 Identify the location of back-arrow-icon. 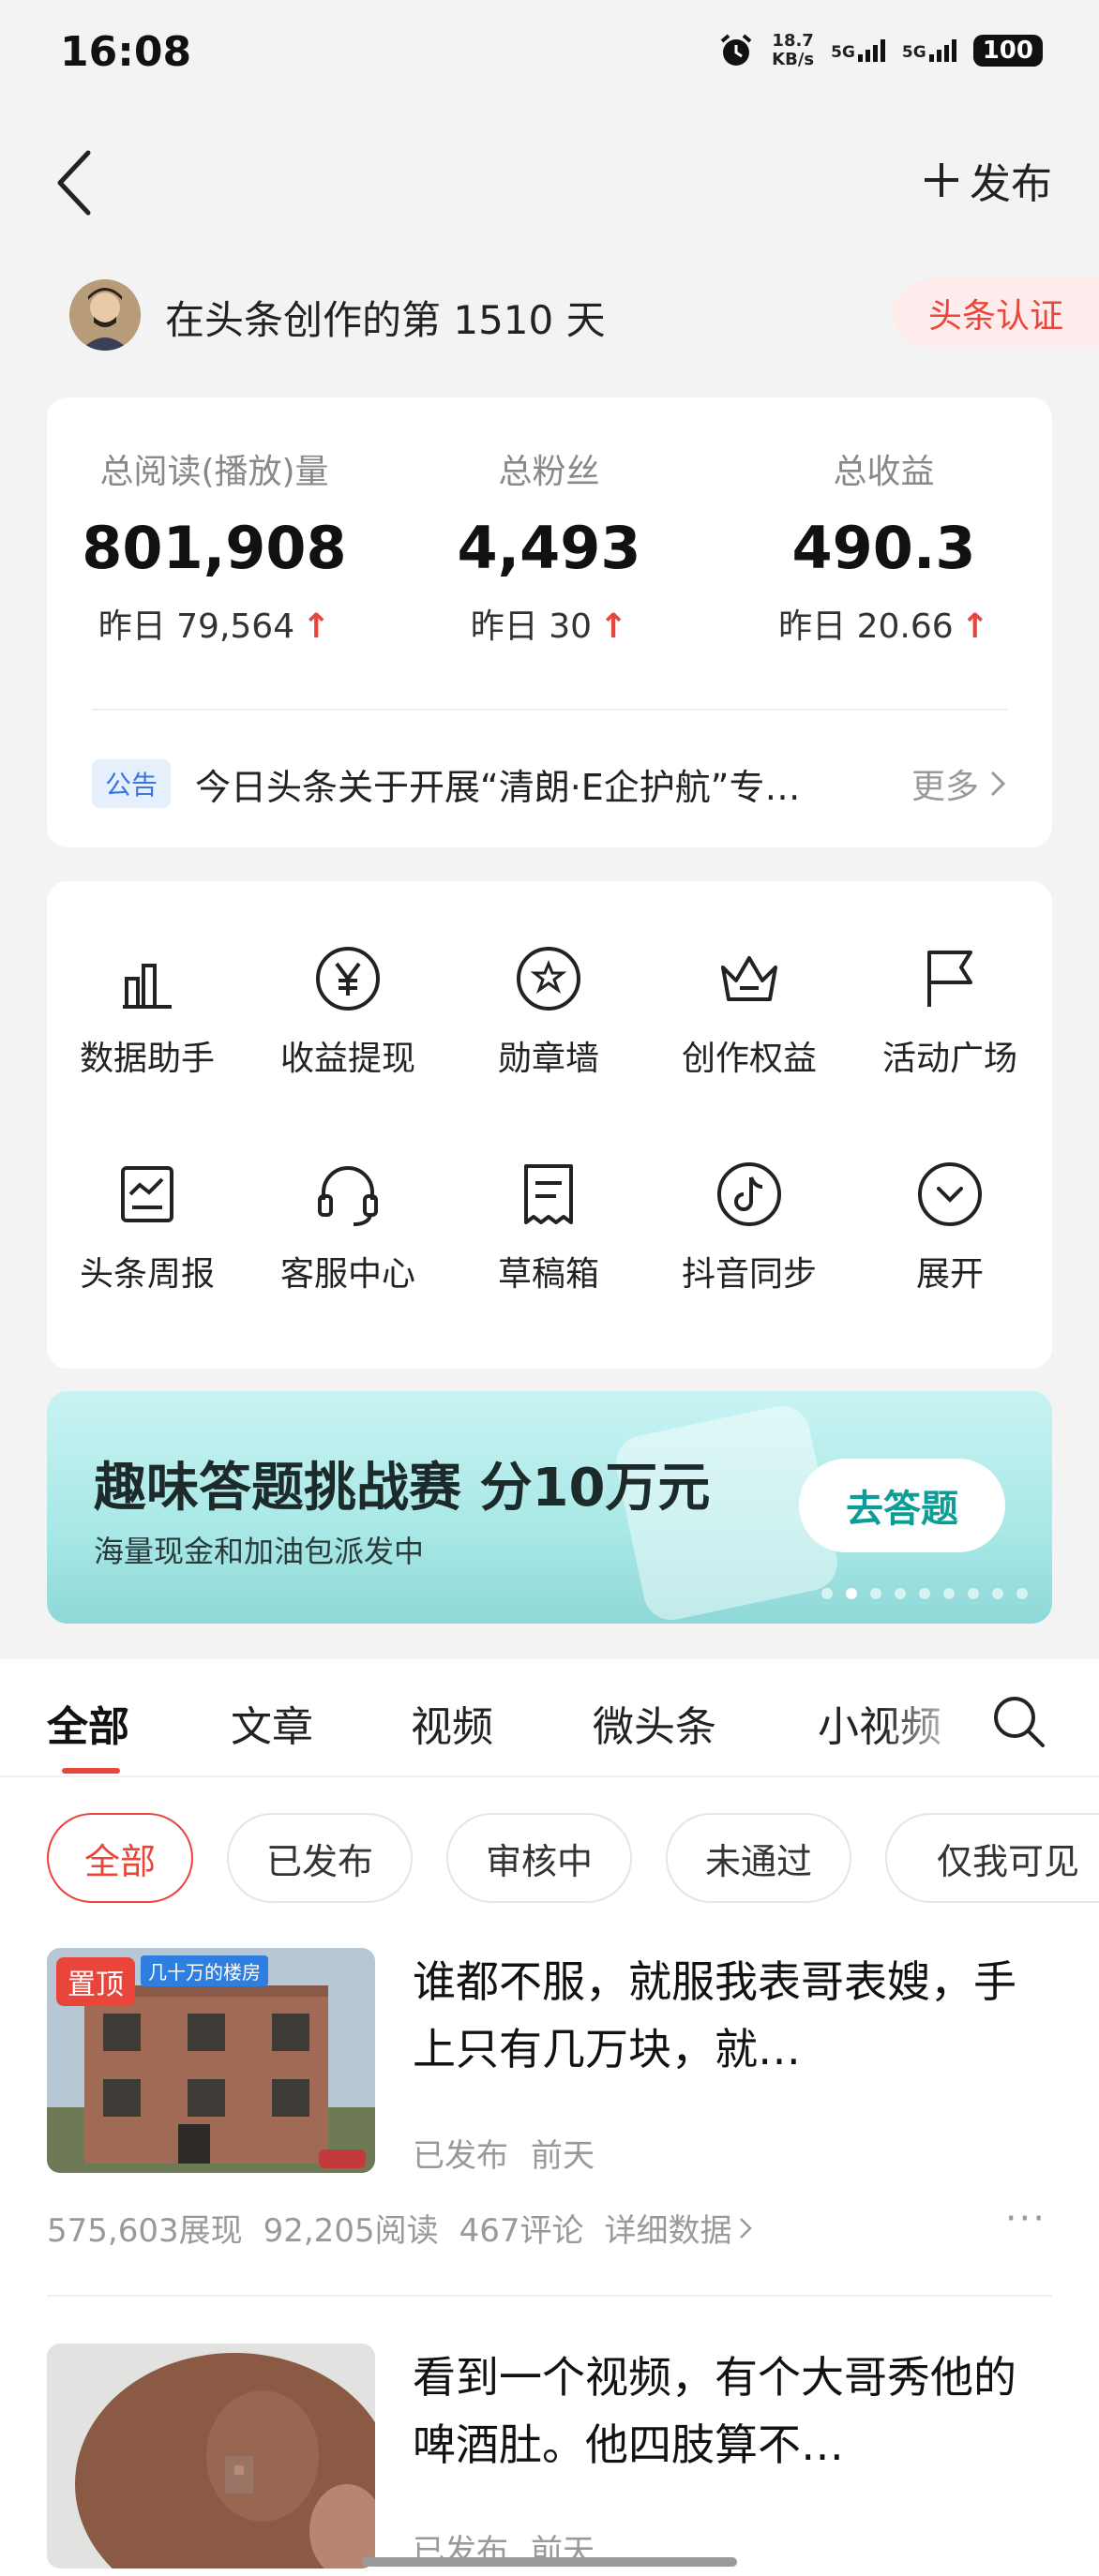
(74, 183).